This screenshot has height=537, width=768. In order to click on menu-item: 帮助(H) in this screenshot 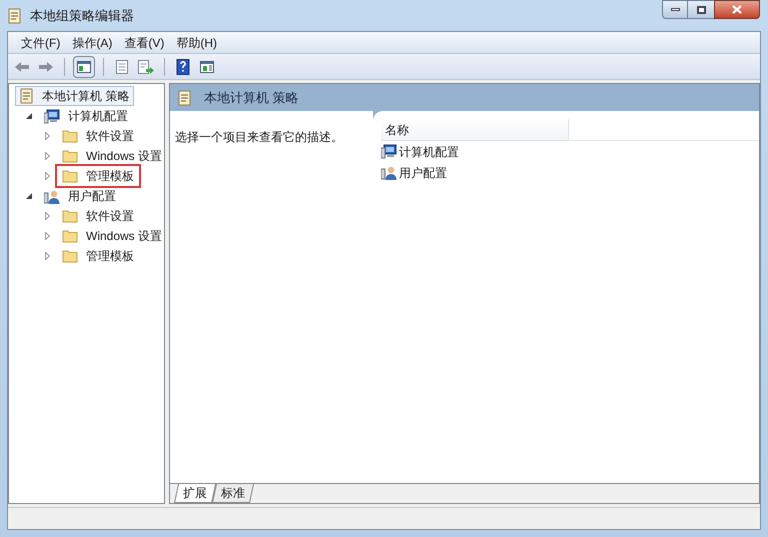, I will do `click(196, 43)`.